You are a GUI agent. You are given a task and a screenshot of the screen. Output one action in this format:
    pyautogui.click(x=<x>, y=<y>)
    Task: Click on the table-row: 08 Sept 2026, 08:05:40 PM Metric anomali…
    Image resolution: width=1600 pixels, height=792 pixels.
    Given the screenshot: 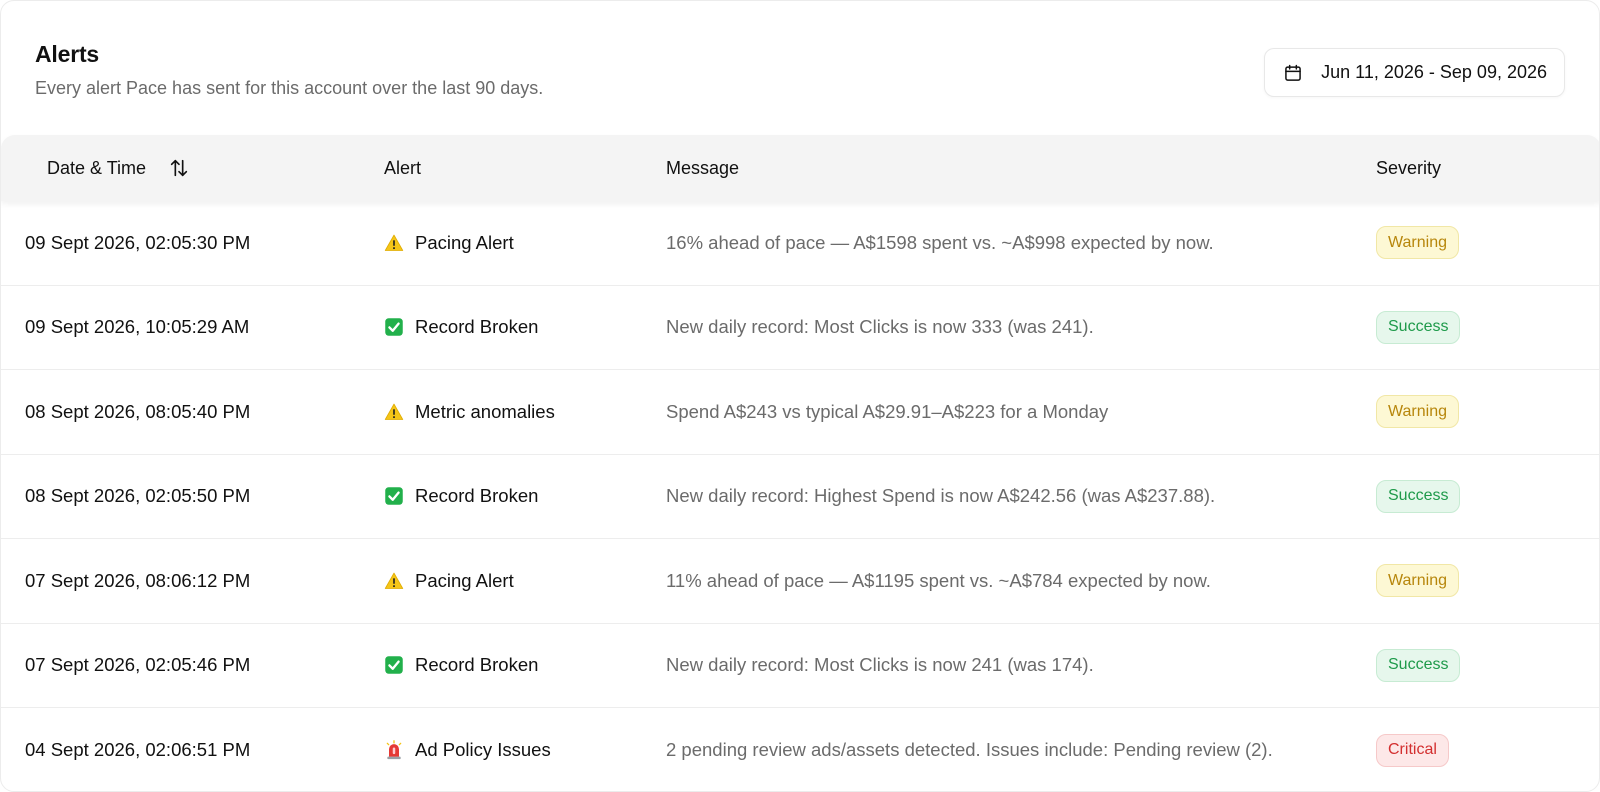 What is the action you would take?
    pyautogui.click(x=800, y=412)
    